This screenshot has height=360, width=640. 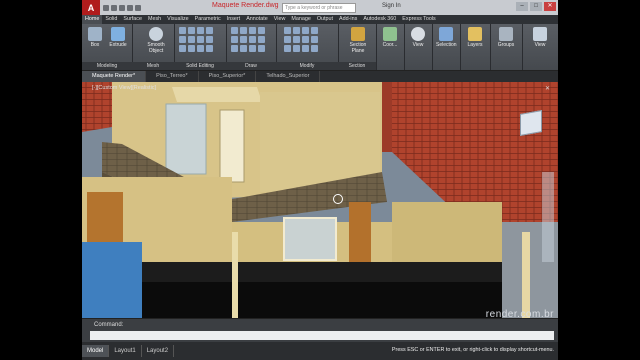 What do you see at coordinates (118, 37) in the screenshot?
I see `extrude-button: Extrude` at bounding box center [118, 37].